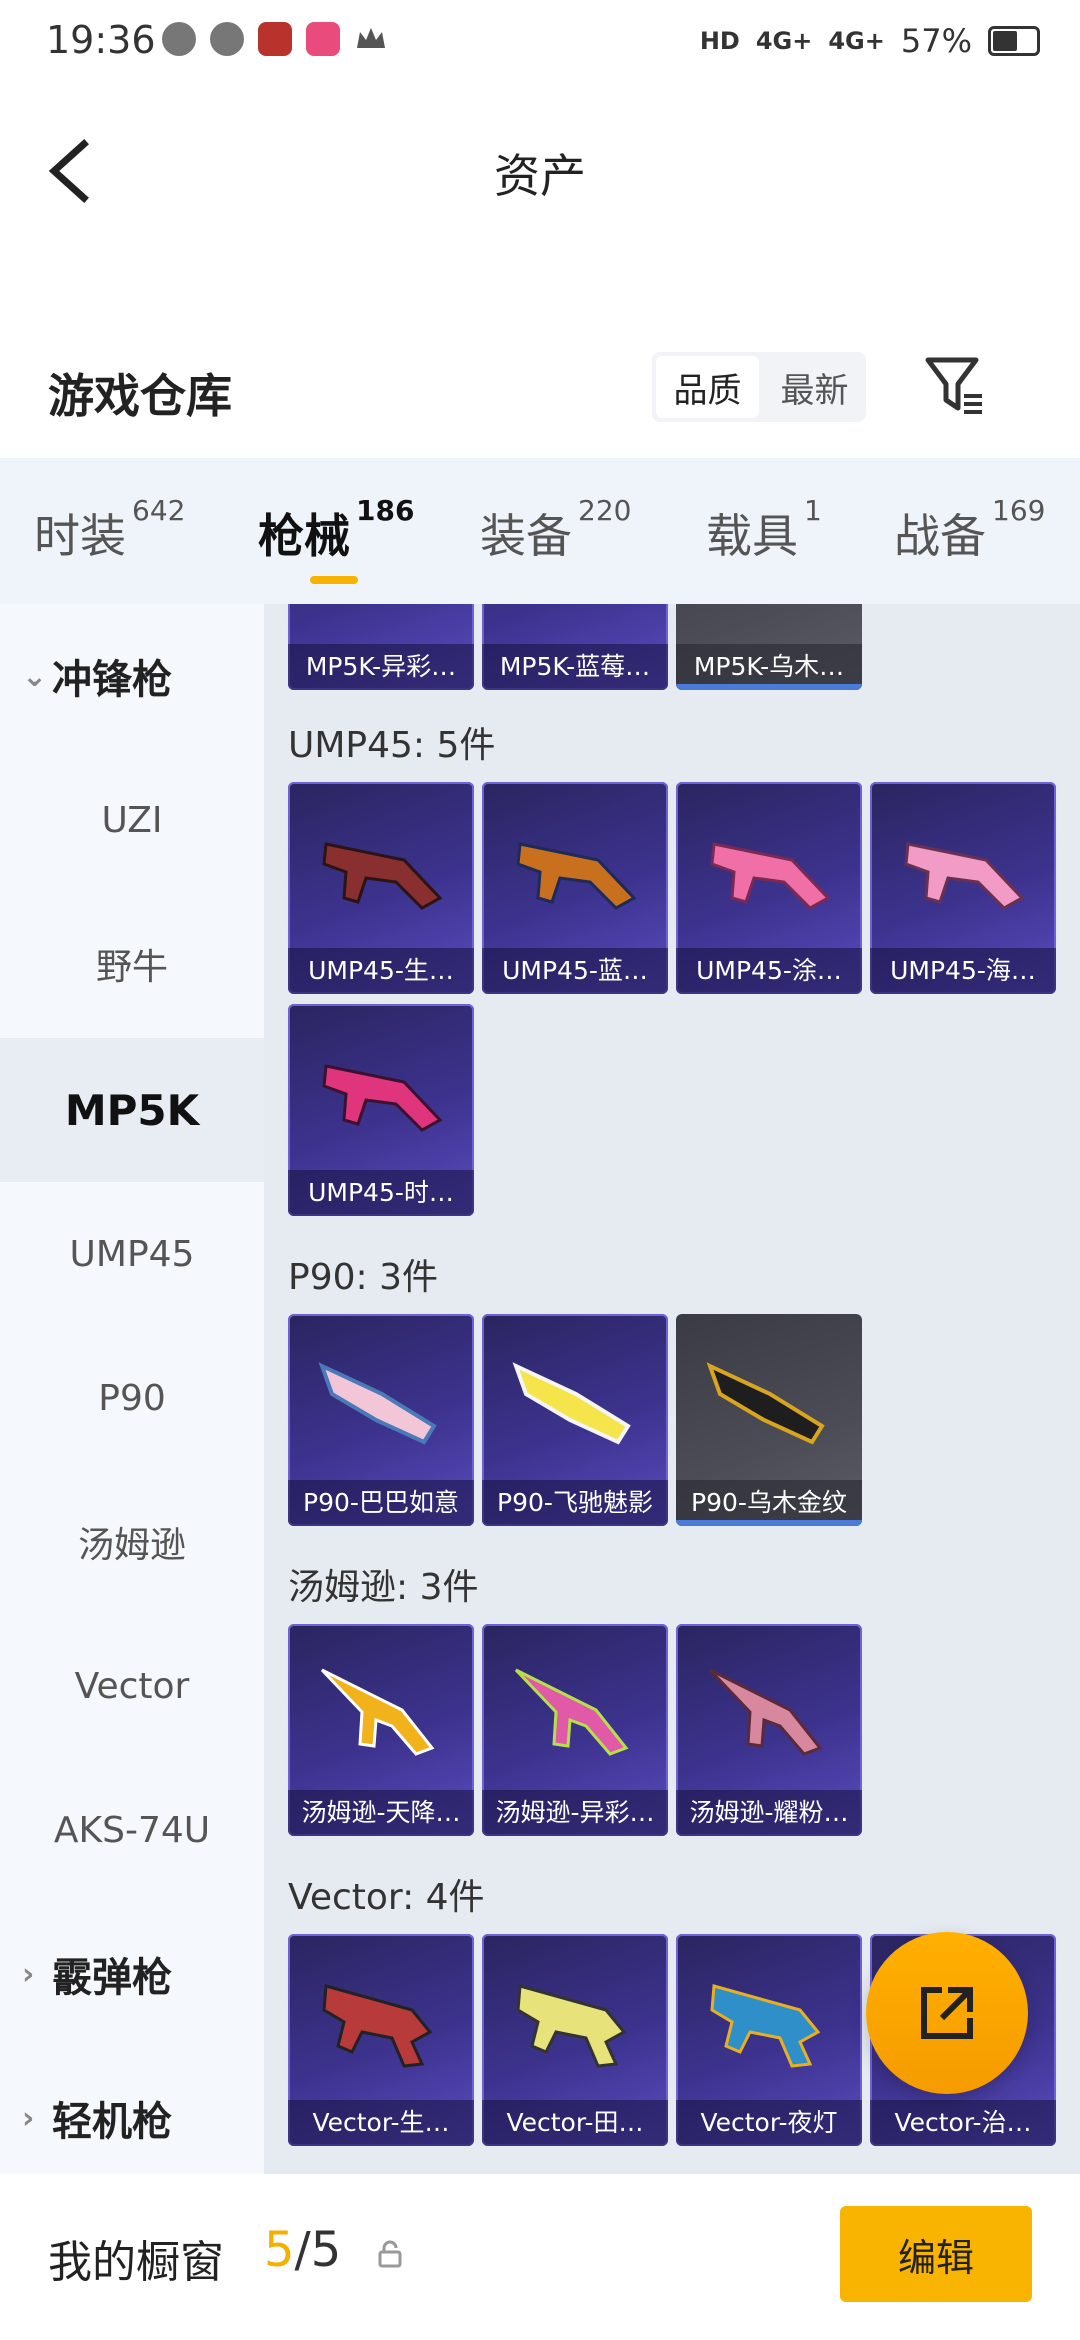  I want to click on status-right: HD 4G+ 4G+ 57%, so click(870, 41).